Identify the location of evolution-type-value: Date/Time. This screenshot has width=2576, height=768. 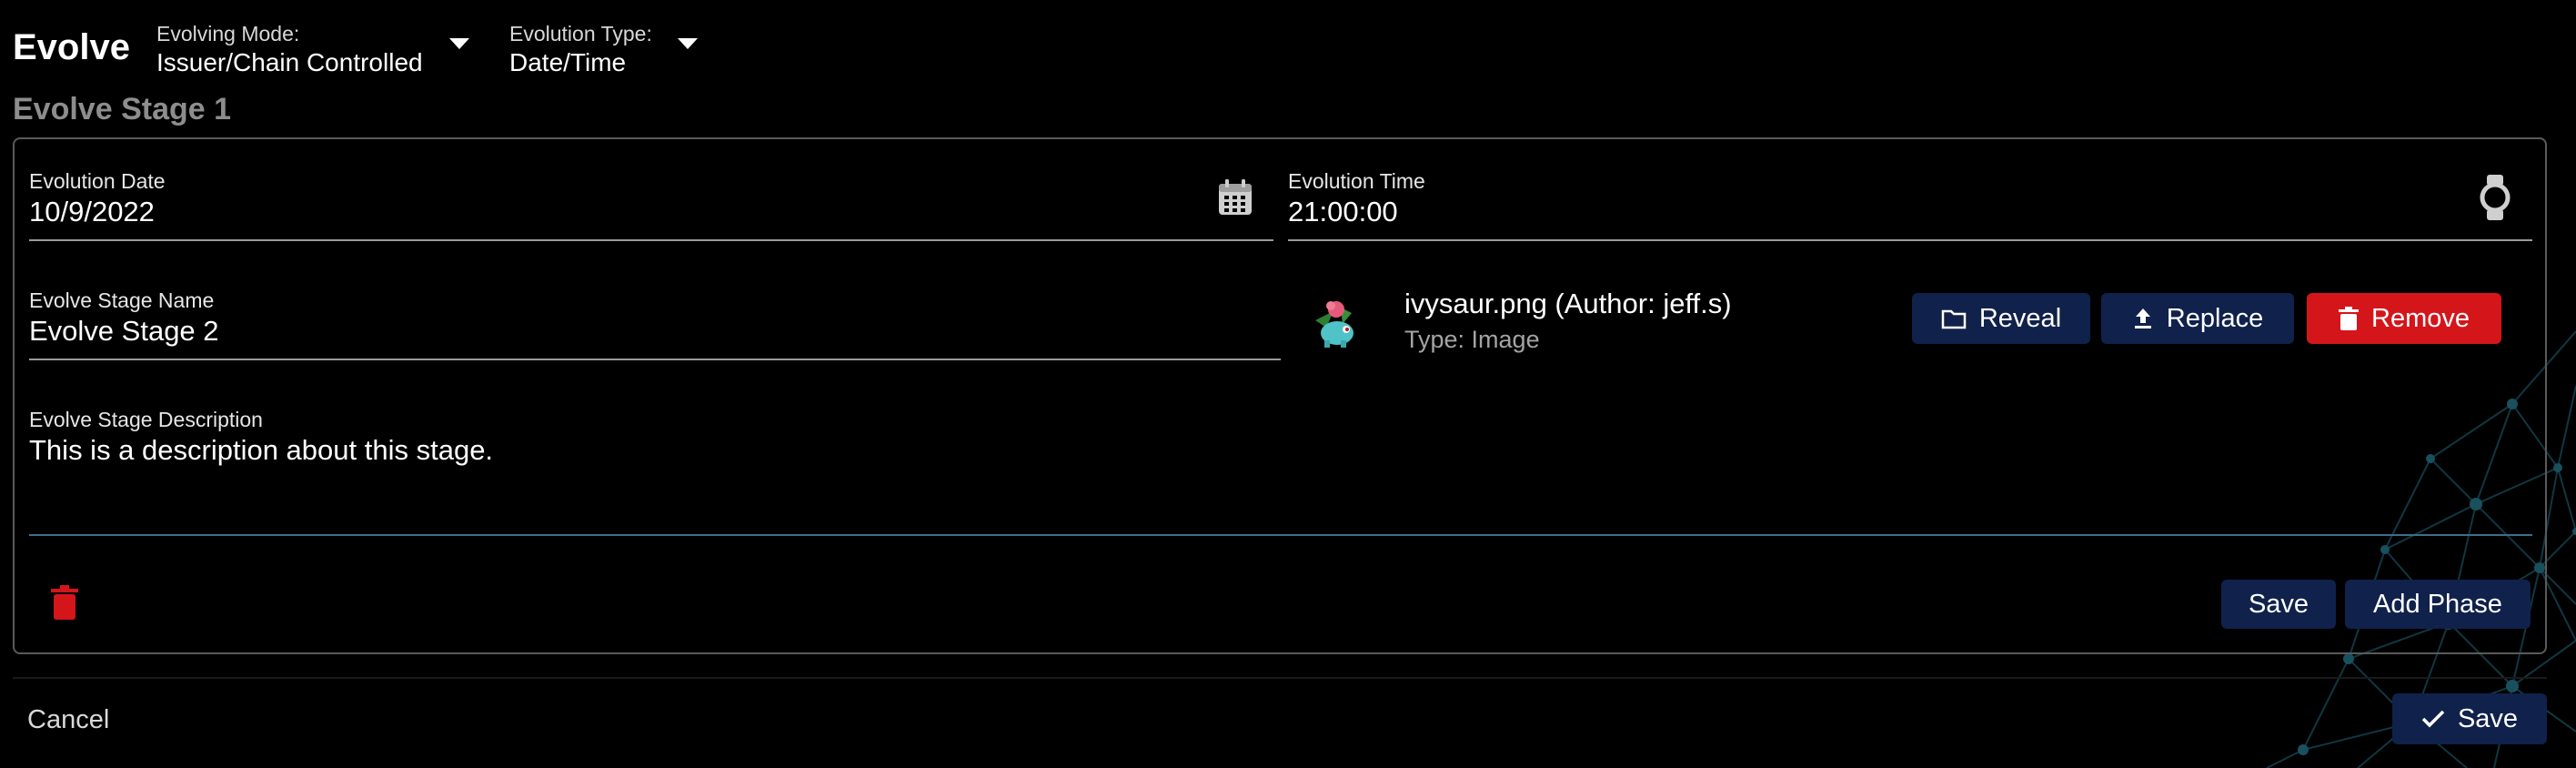
(568, 62).